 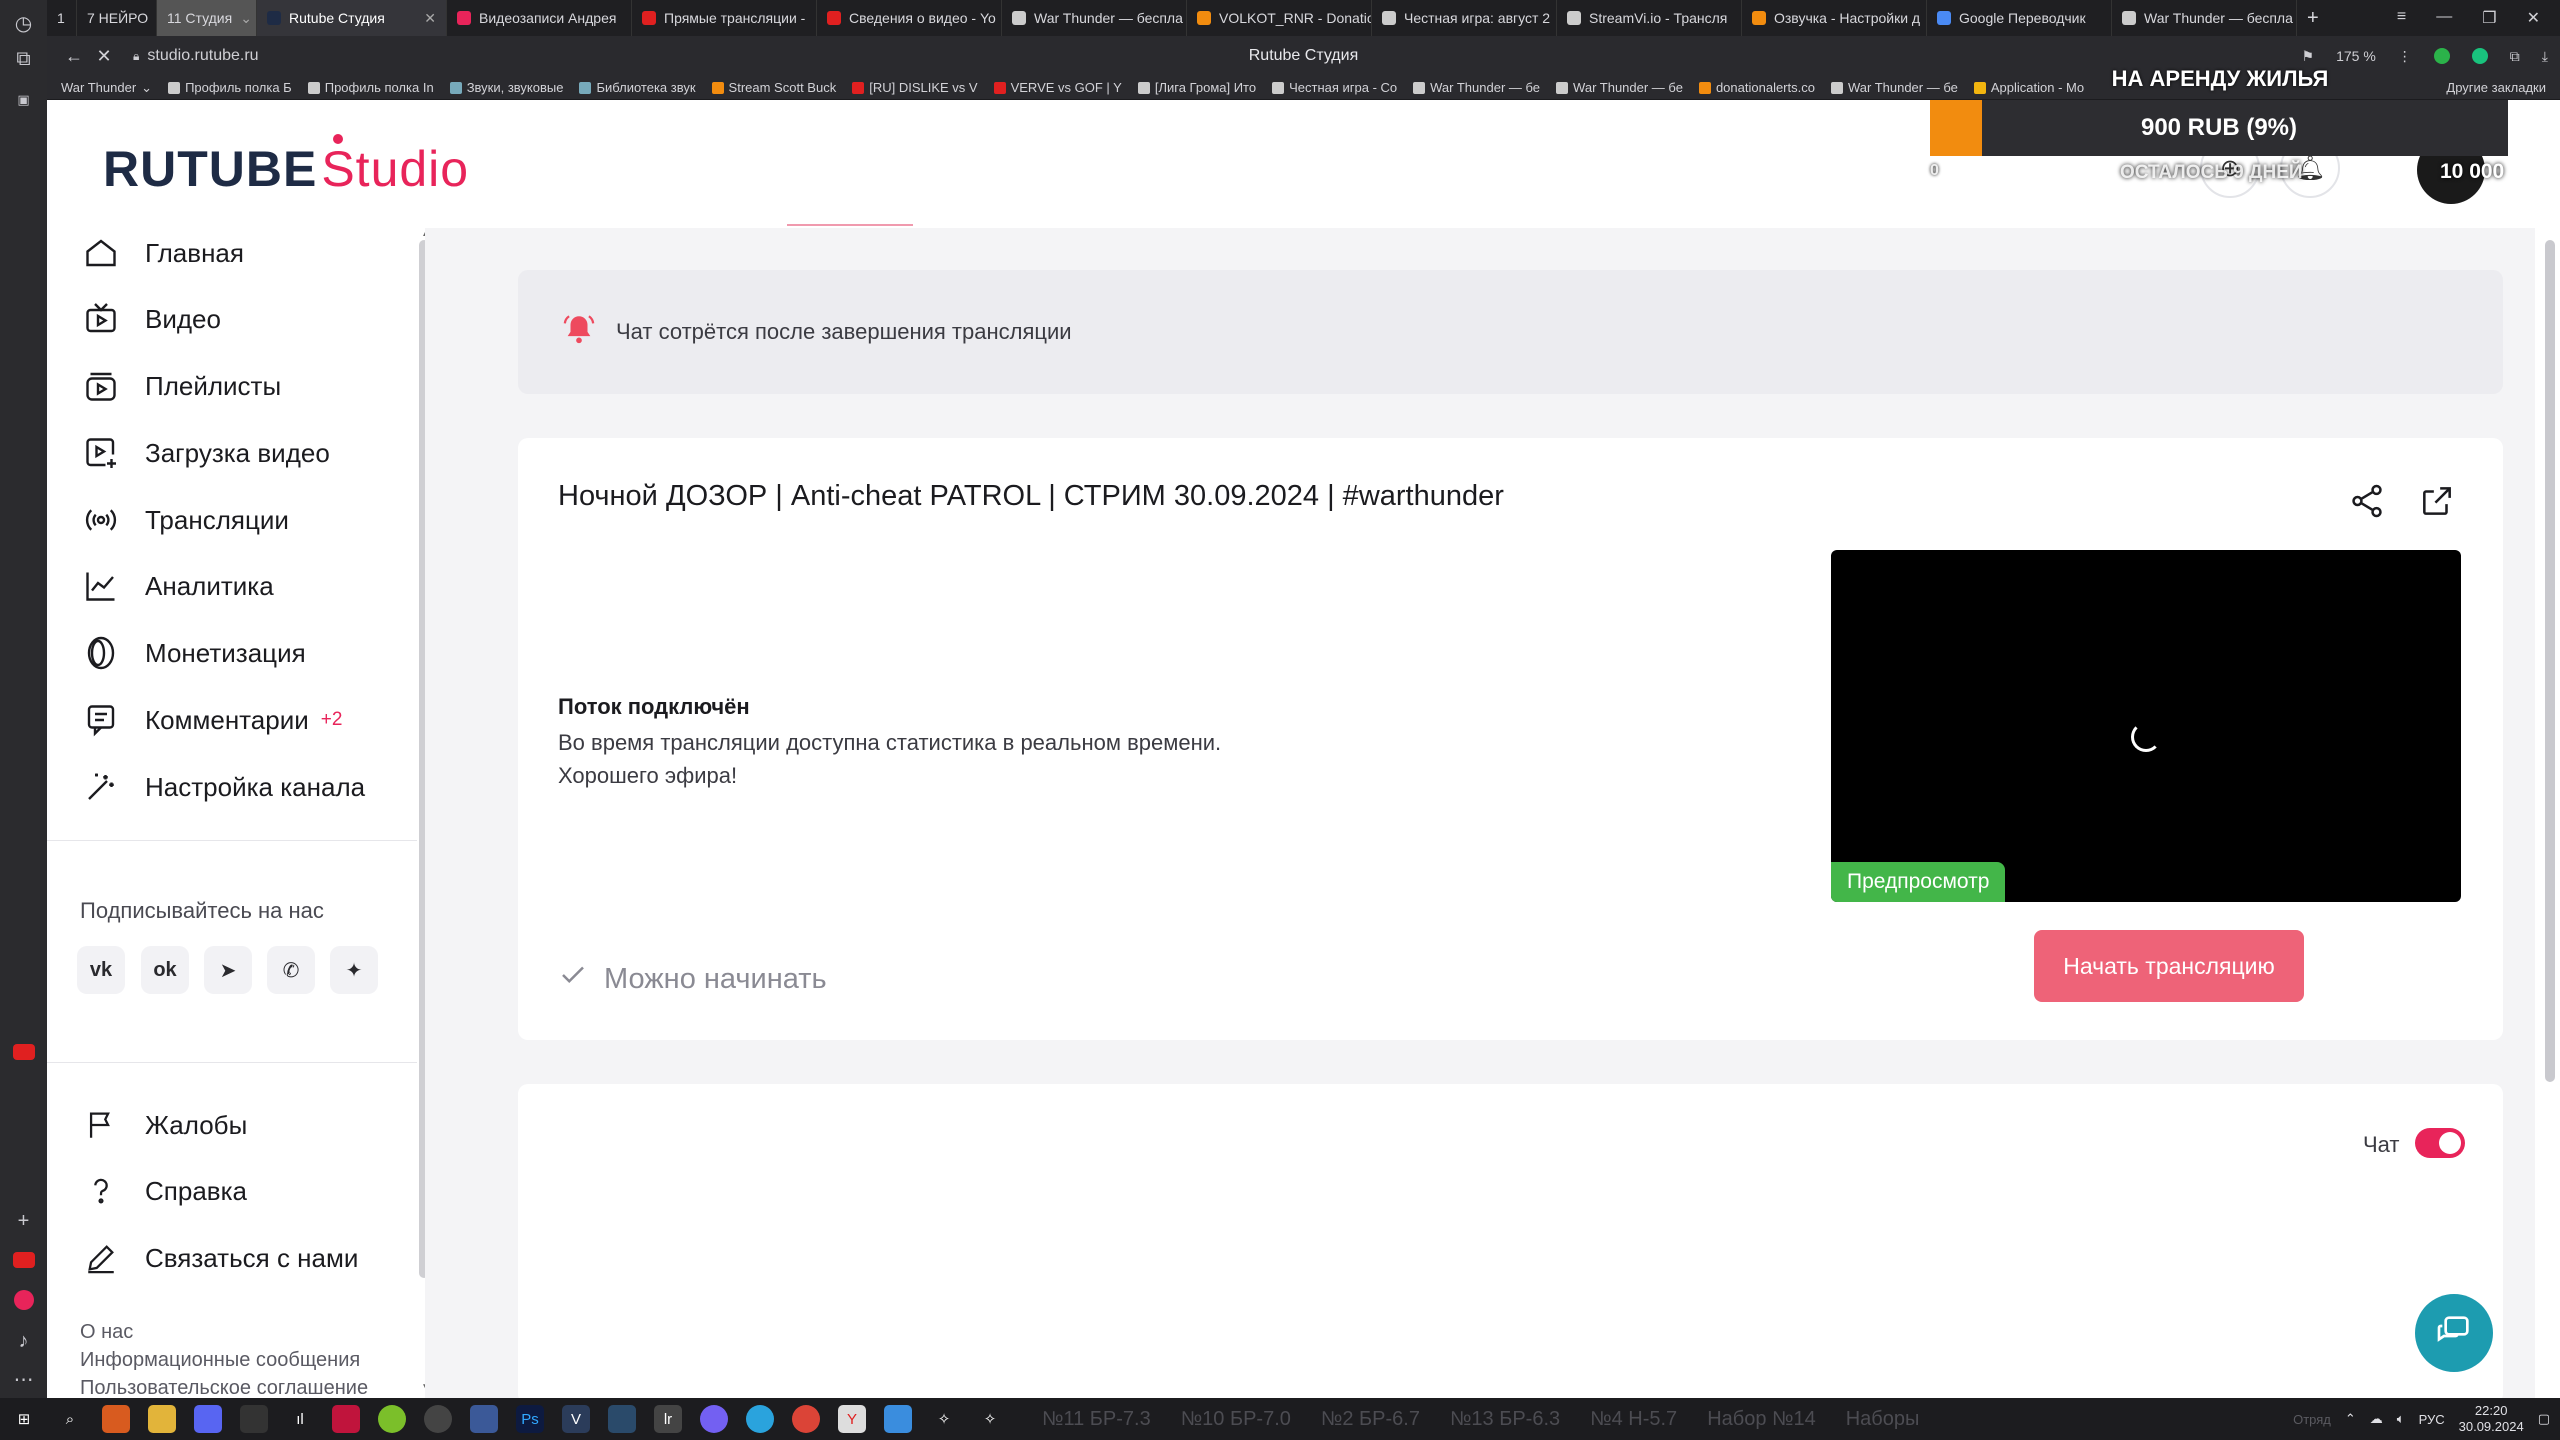 I want to click on vpn-extension-icon, so click(x=2479, y=56).